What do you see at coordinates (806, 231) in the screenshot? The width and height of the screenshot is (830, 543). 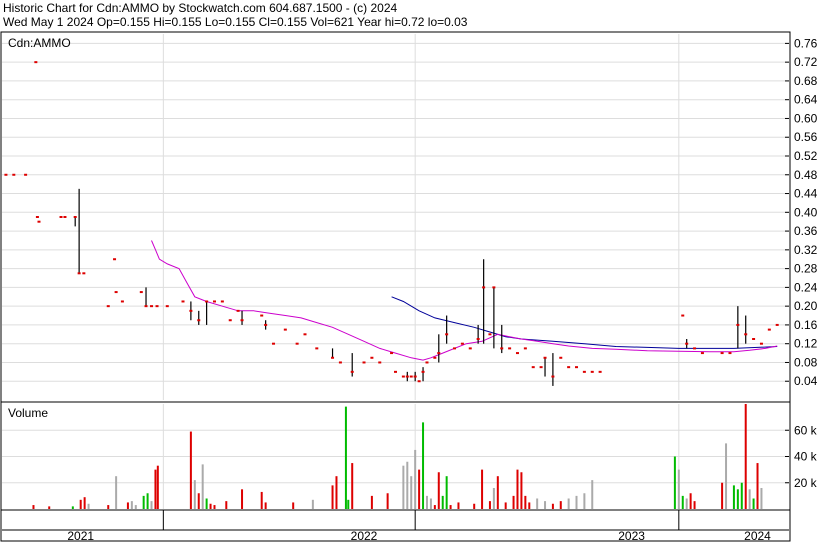 I see `price-tick-label: 0.36` at bounding box center [806, 231].